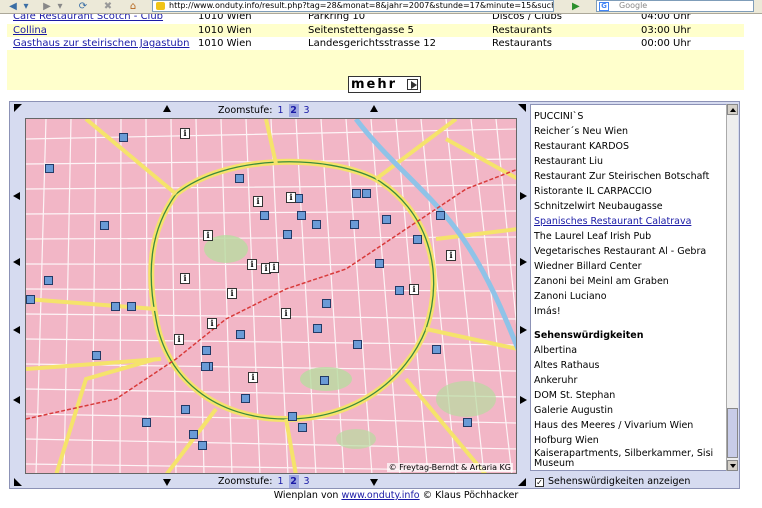 This screenshot has height=508, width=762. I want to click on forward-arrow-icon: ▶, so click(47, 7).